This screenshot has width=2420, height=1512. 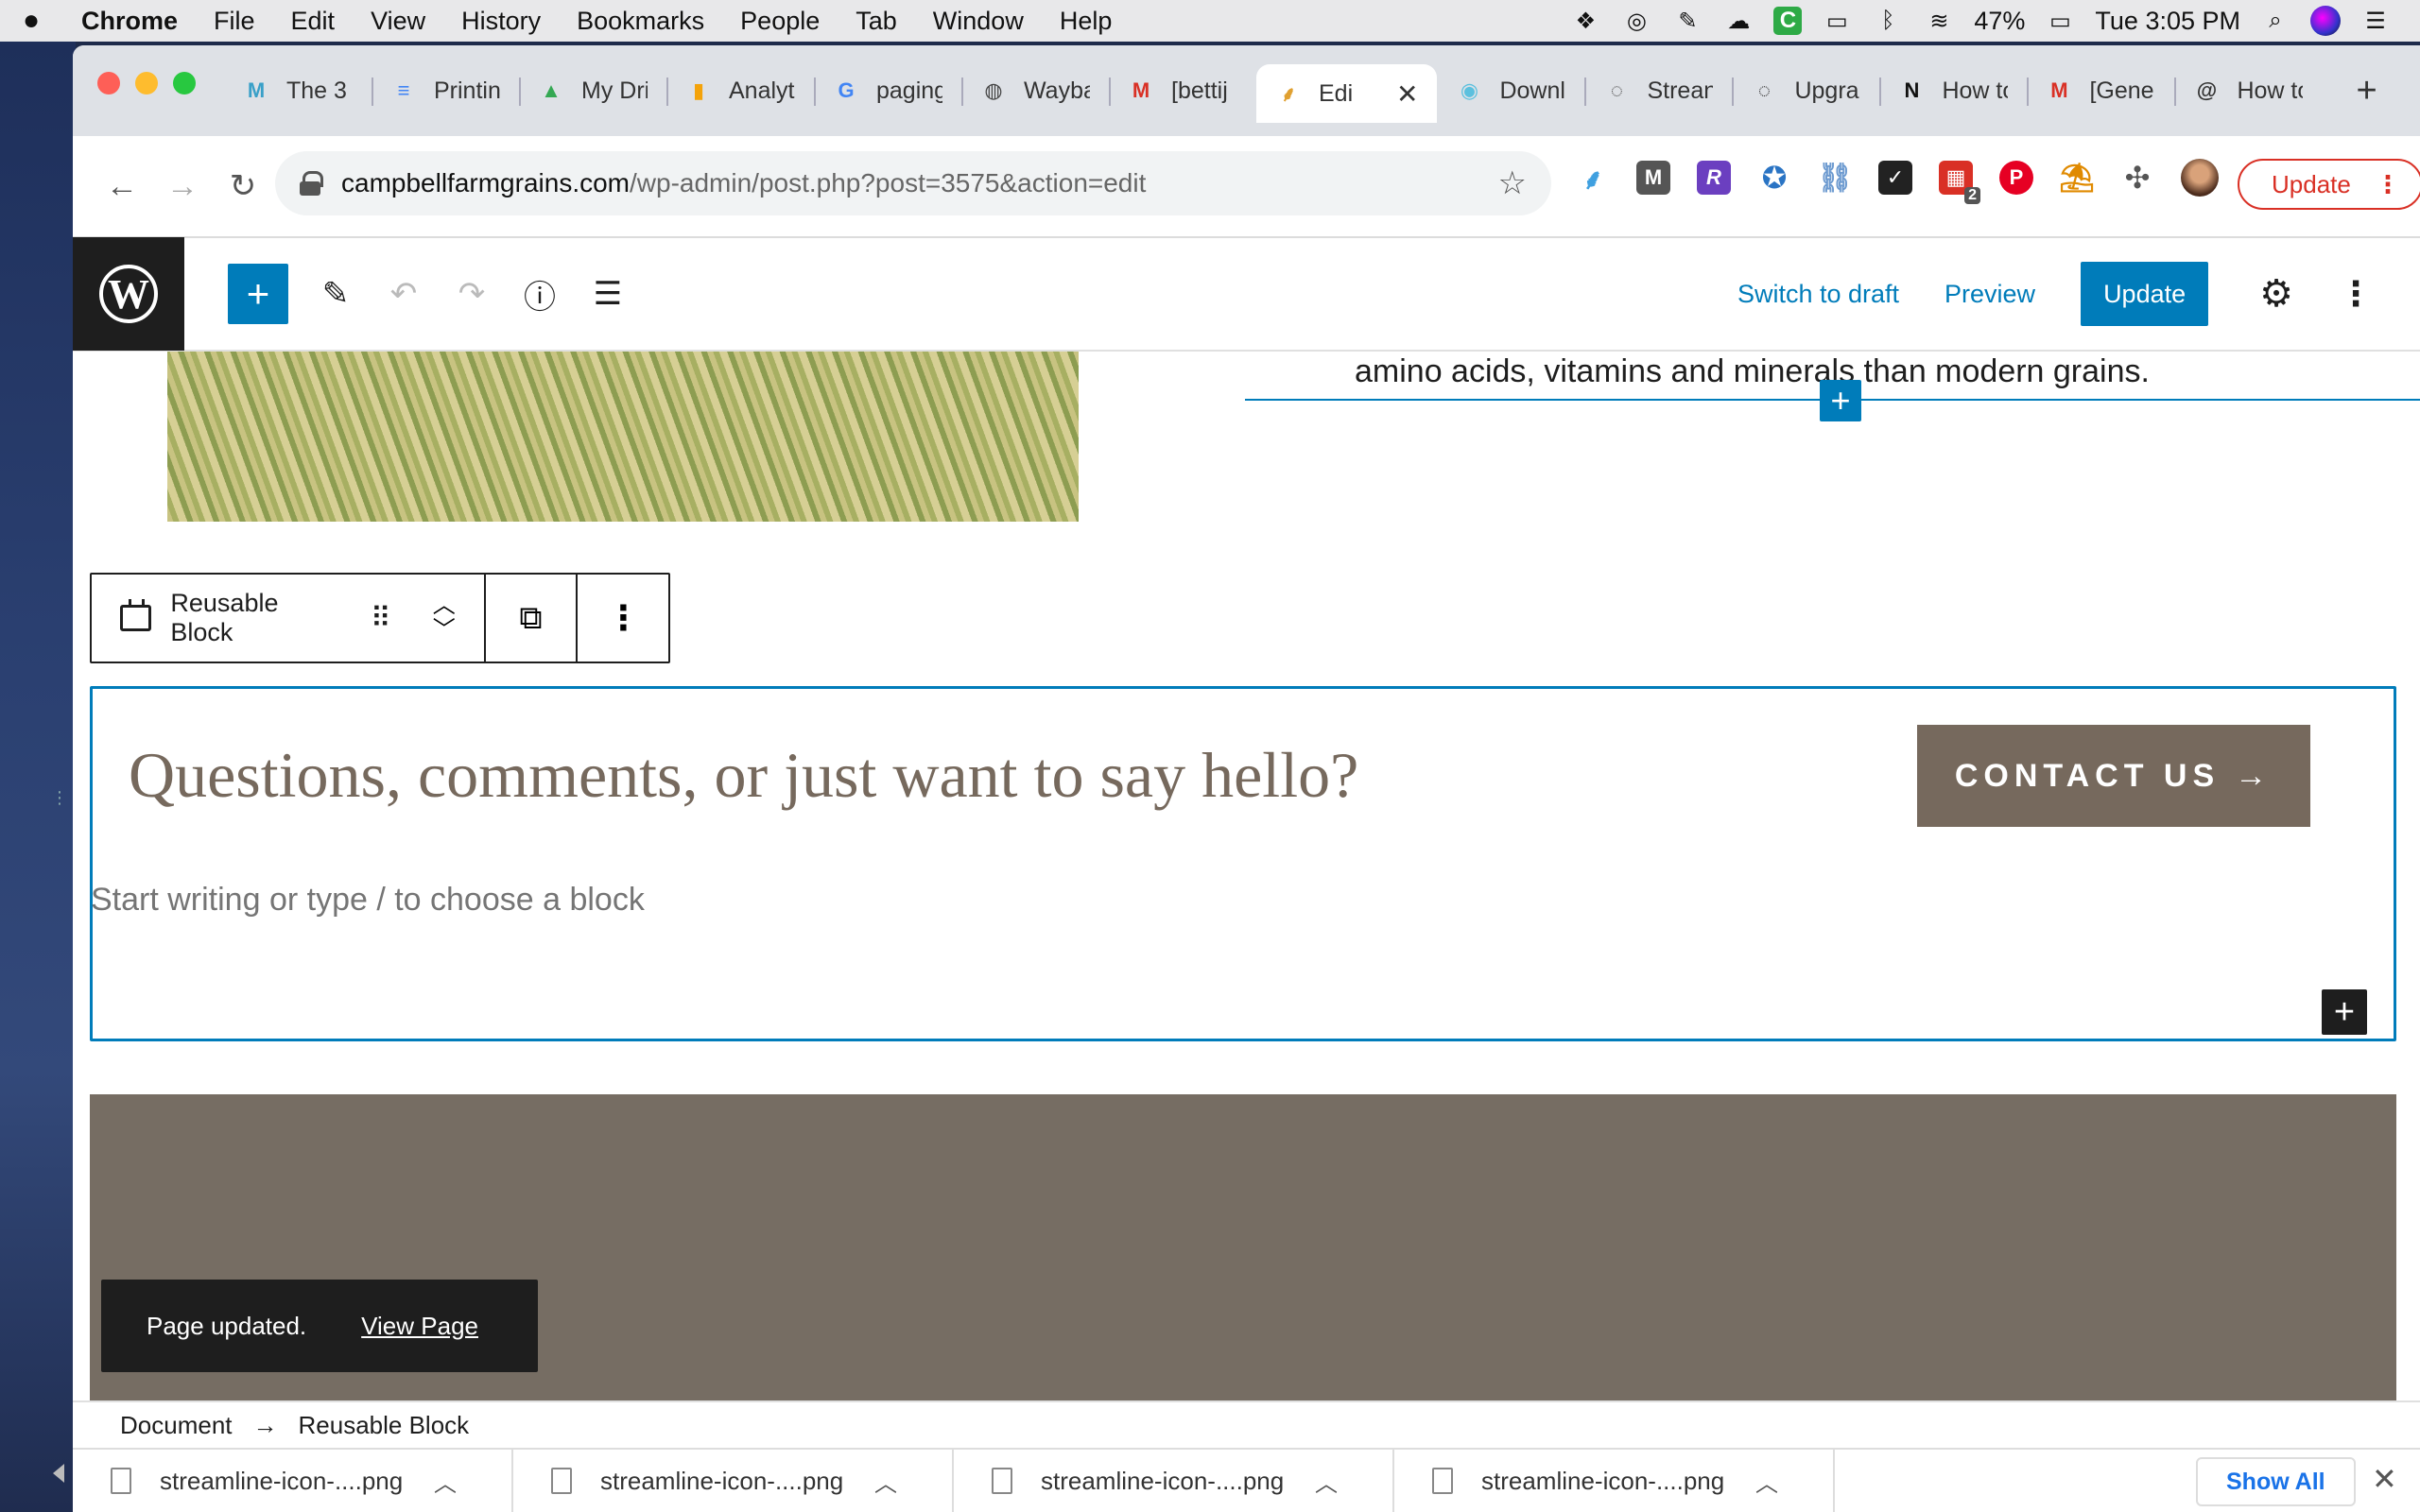 What do you see at coordinates (444, 630) in the screenshot?
I see `move-down-chevron-icon: ﹀` at bounding box center [444, 630].